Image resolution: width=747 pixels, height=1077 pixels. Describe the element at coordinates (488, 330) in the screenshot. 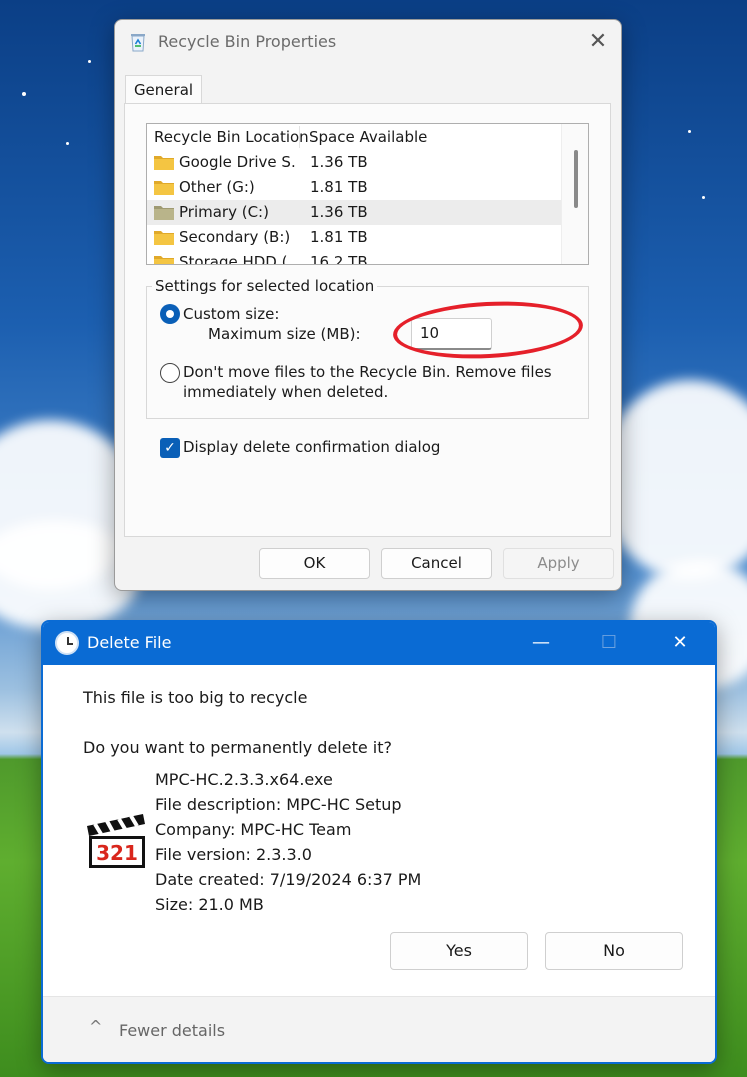

I see `red-annotation-circle` at that location.